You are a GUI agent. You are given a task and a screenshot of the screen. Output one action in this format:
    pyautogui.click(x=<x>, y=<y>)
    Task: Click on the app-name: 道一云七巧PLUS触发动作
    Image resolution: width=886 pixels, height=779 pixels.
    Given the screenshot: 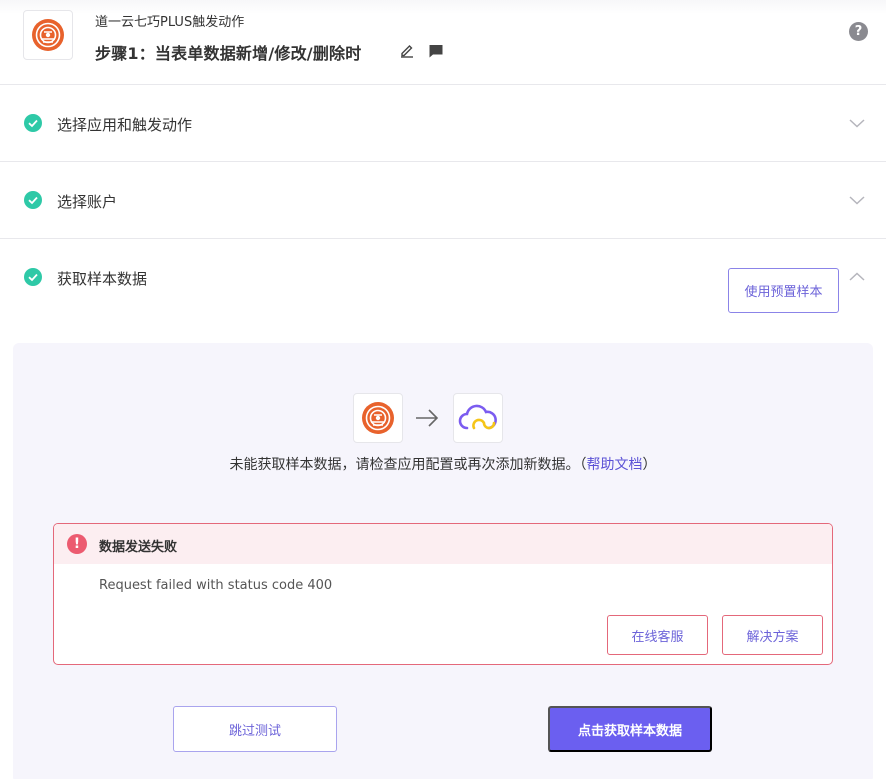 What is the action you would take?
    pyautogui.click(x=170, y=22)
    